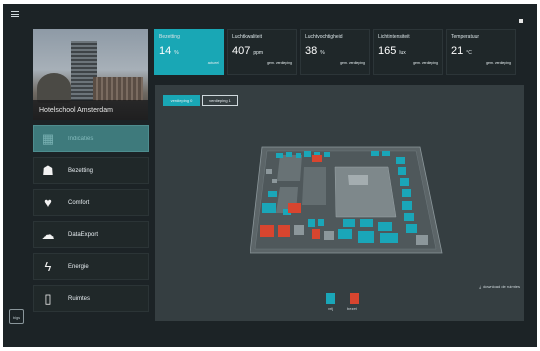  I want to click on floor-0-button: verdieping 0, so click(181, 100).